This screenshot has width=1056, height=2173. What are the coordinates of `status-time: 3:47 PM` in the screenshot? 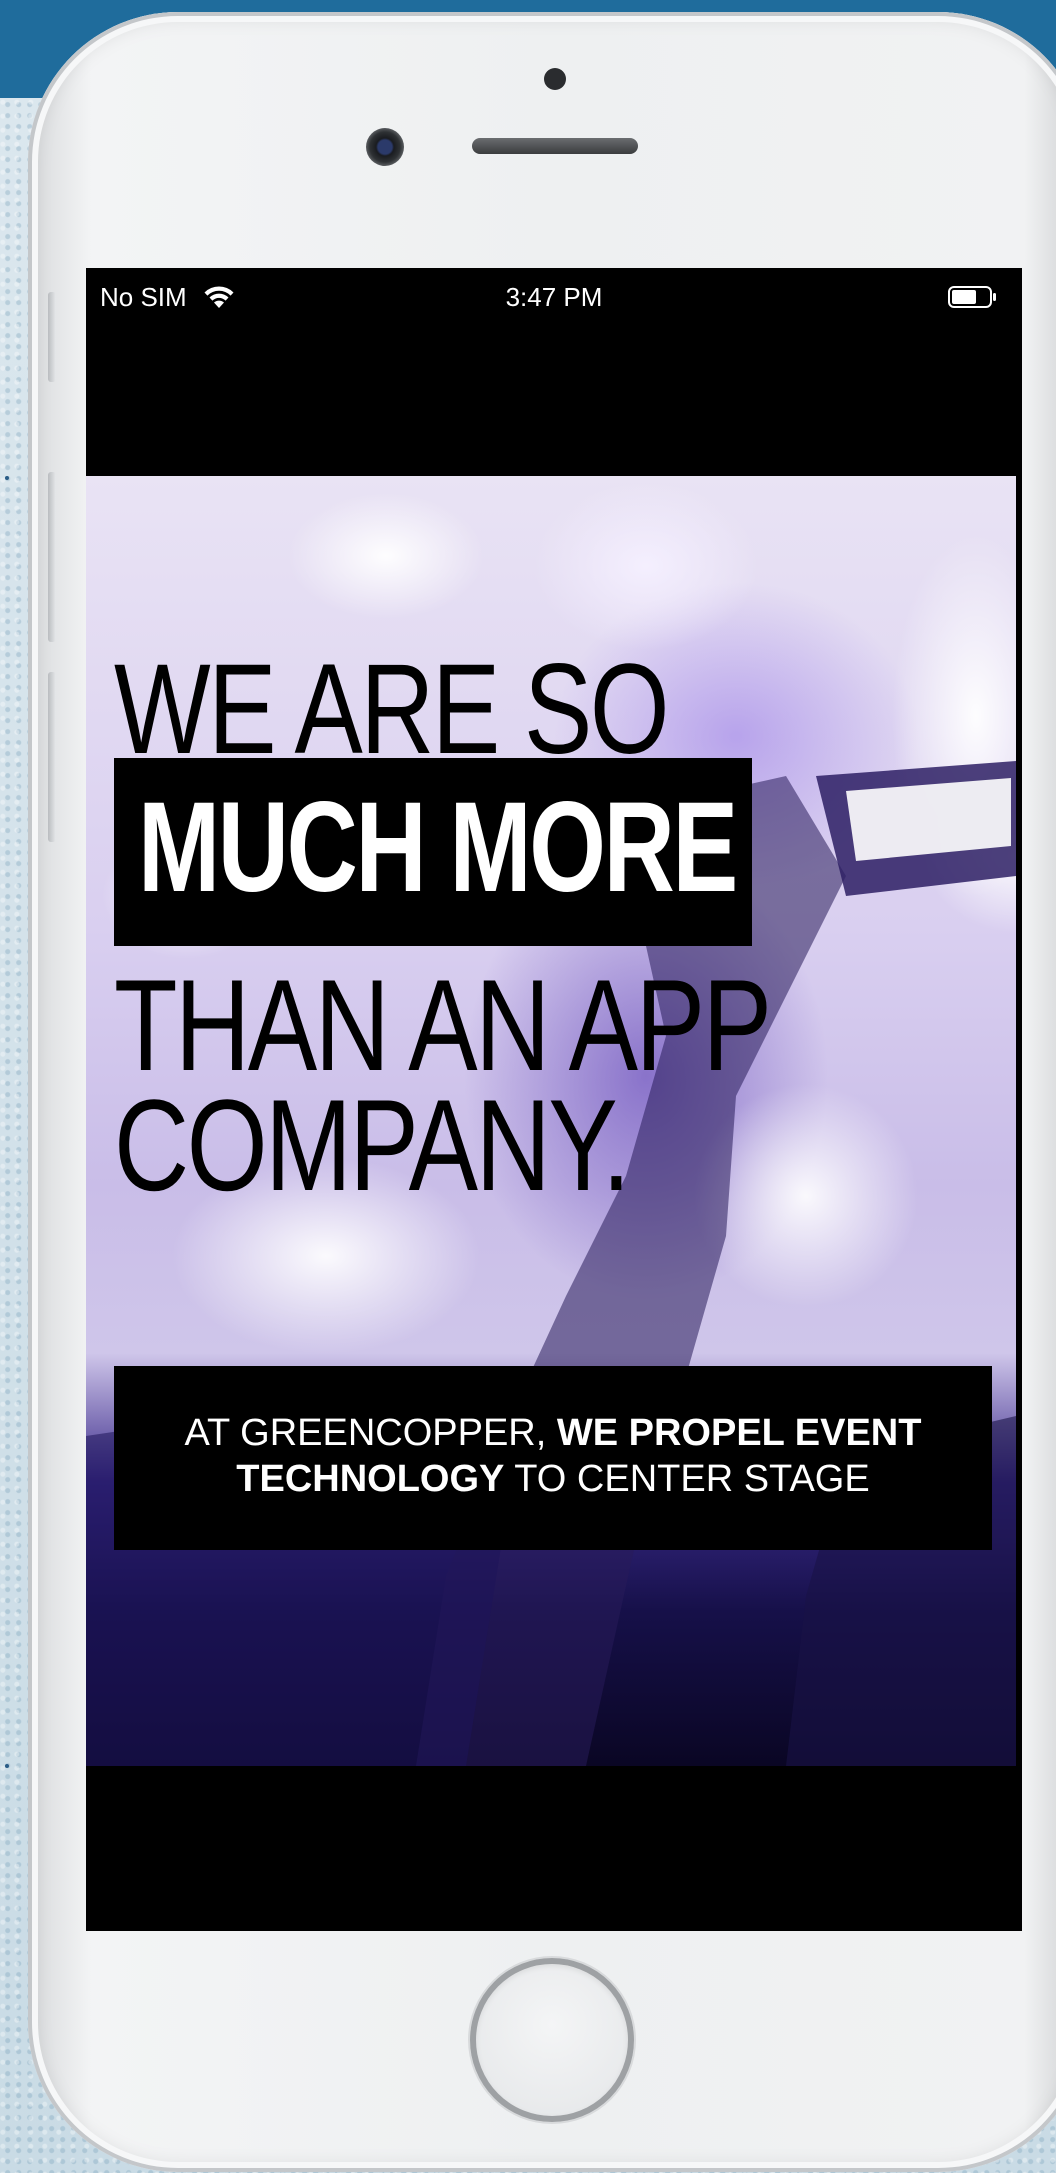 It's located at (554, 297).